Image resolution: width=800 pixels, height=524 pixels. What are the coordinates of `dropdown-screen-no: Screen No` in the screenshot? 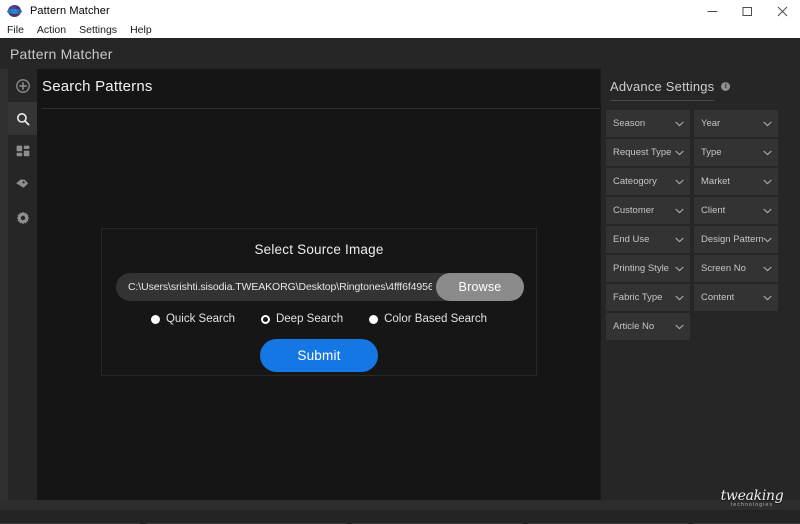 It's located at (736, 268).